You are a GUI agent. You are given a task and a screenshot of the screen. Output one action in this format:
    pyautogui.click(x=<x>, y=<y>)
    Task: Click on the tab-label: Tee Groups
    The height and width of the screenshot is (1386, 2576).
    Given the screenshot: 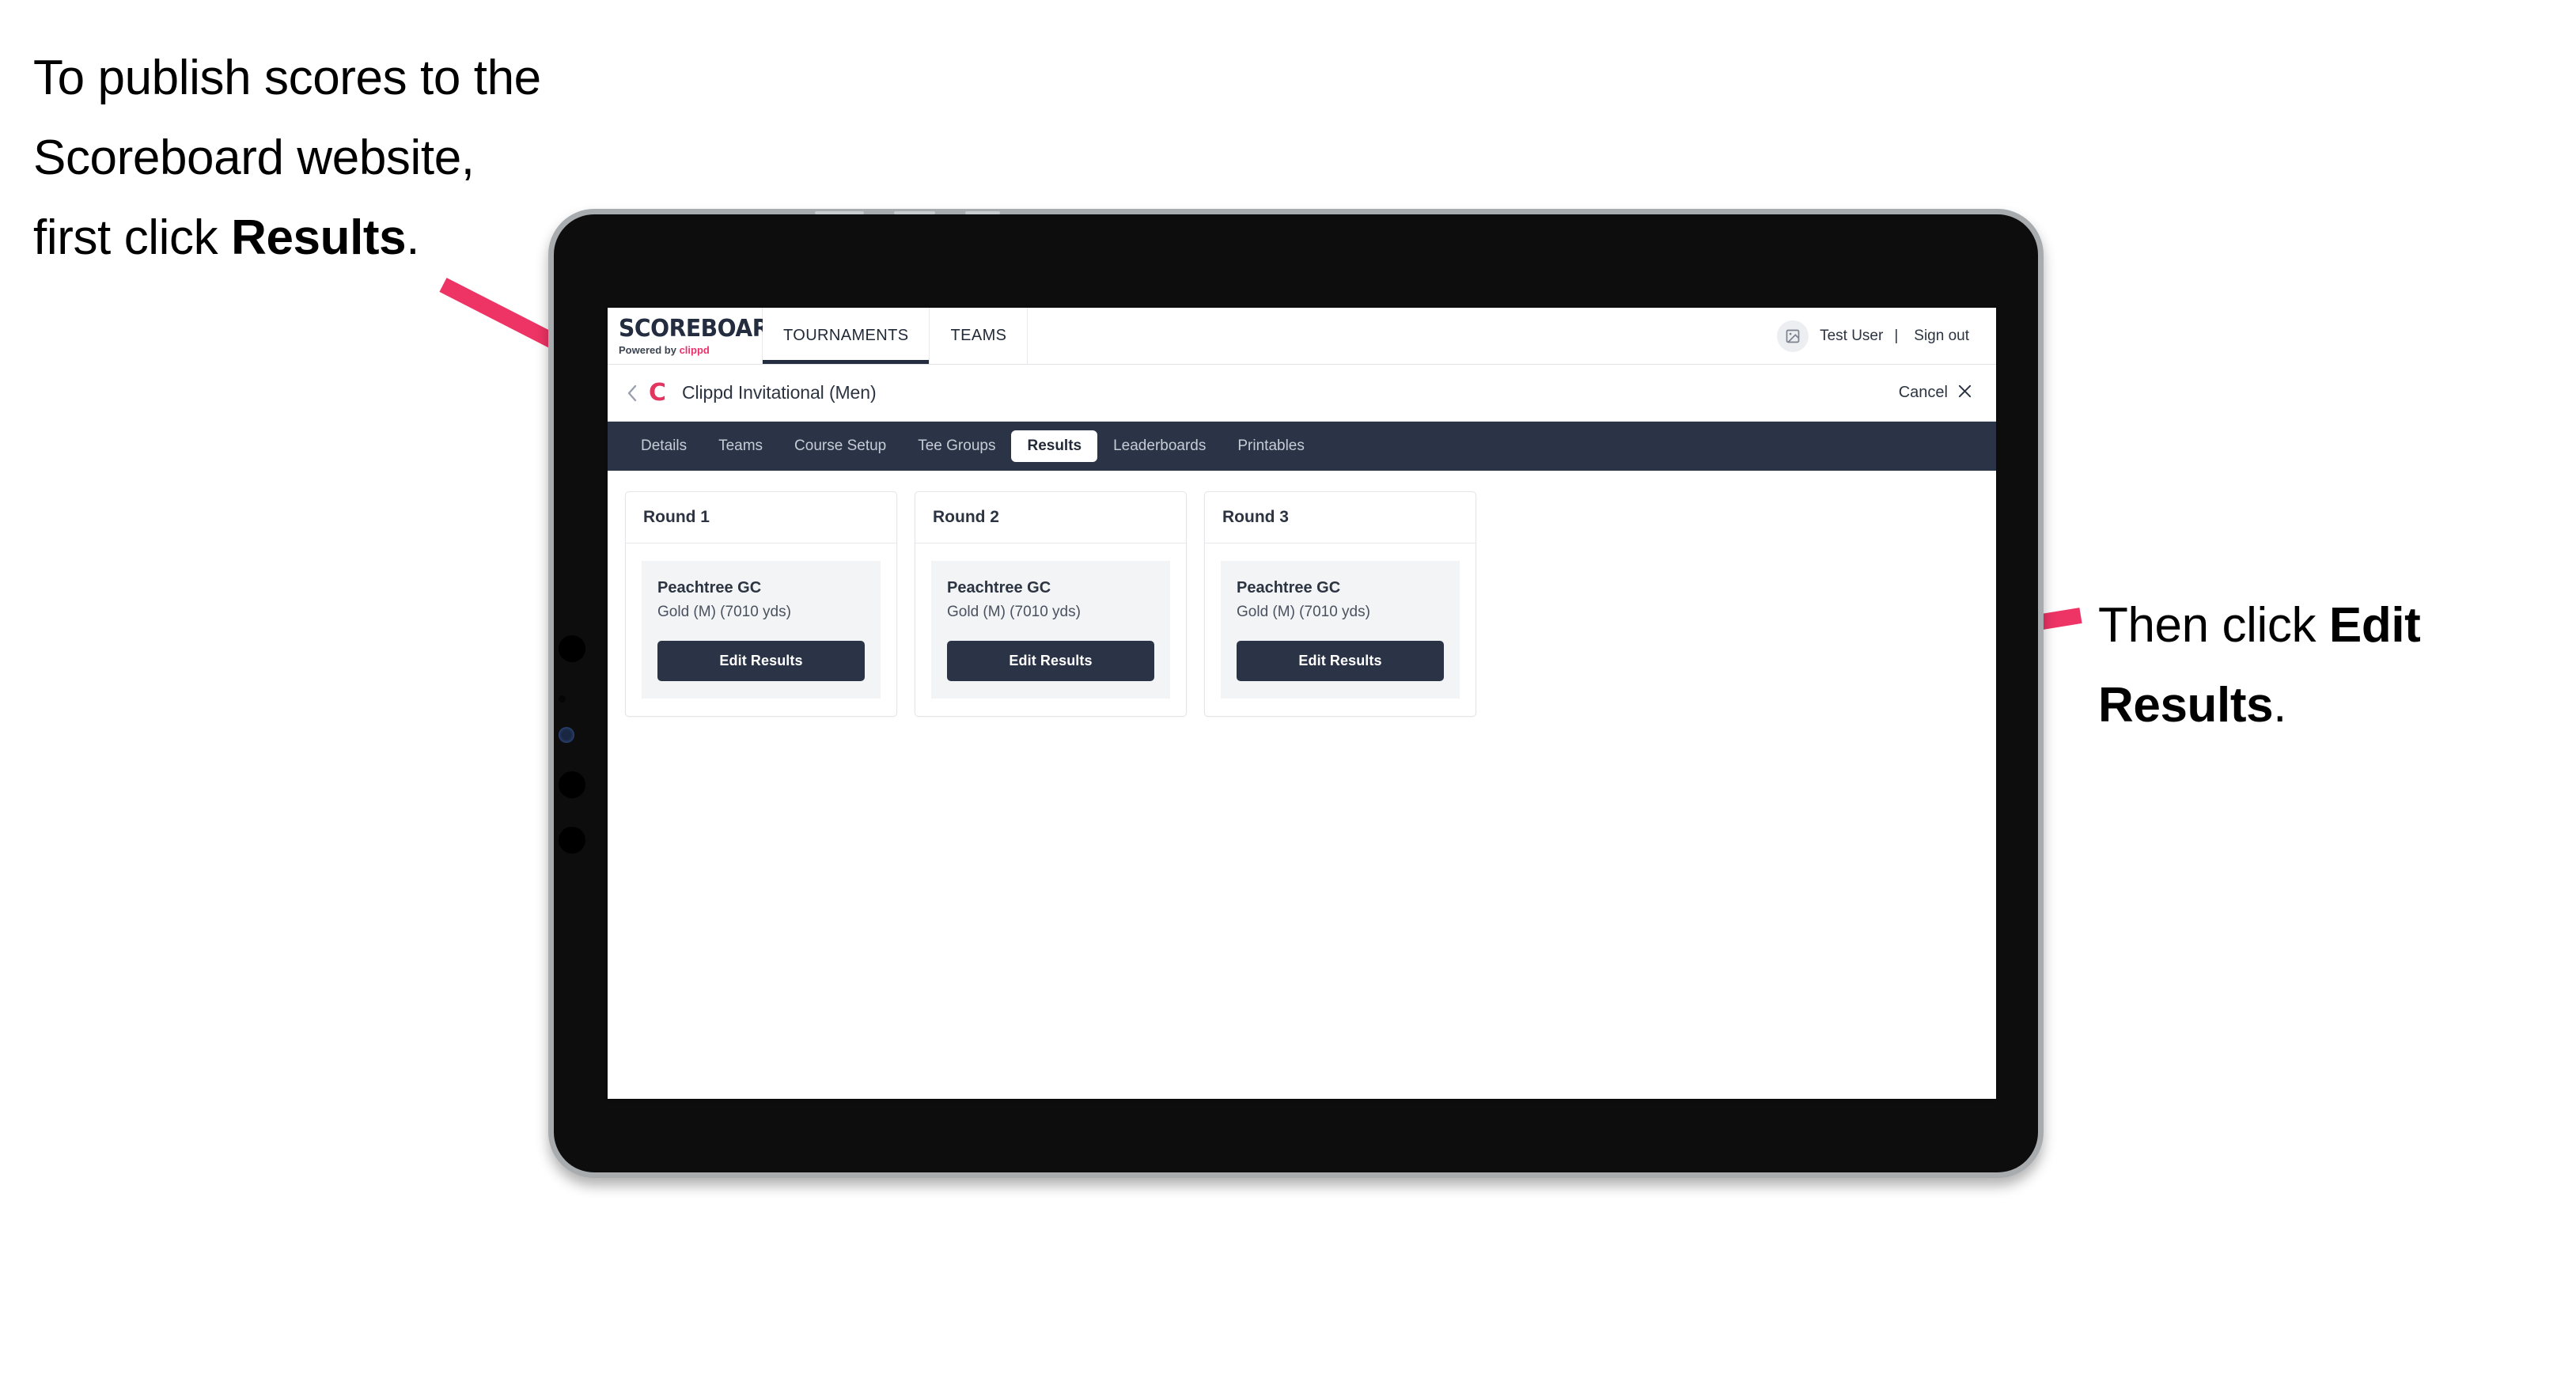 What is the action you would take?
    pyautogui.click(x=957, y=445)
    